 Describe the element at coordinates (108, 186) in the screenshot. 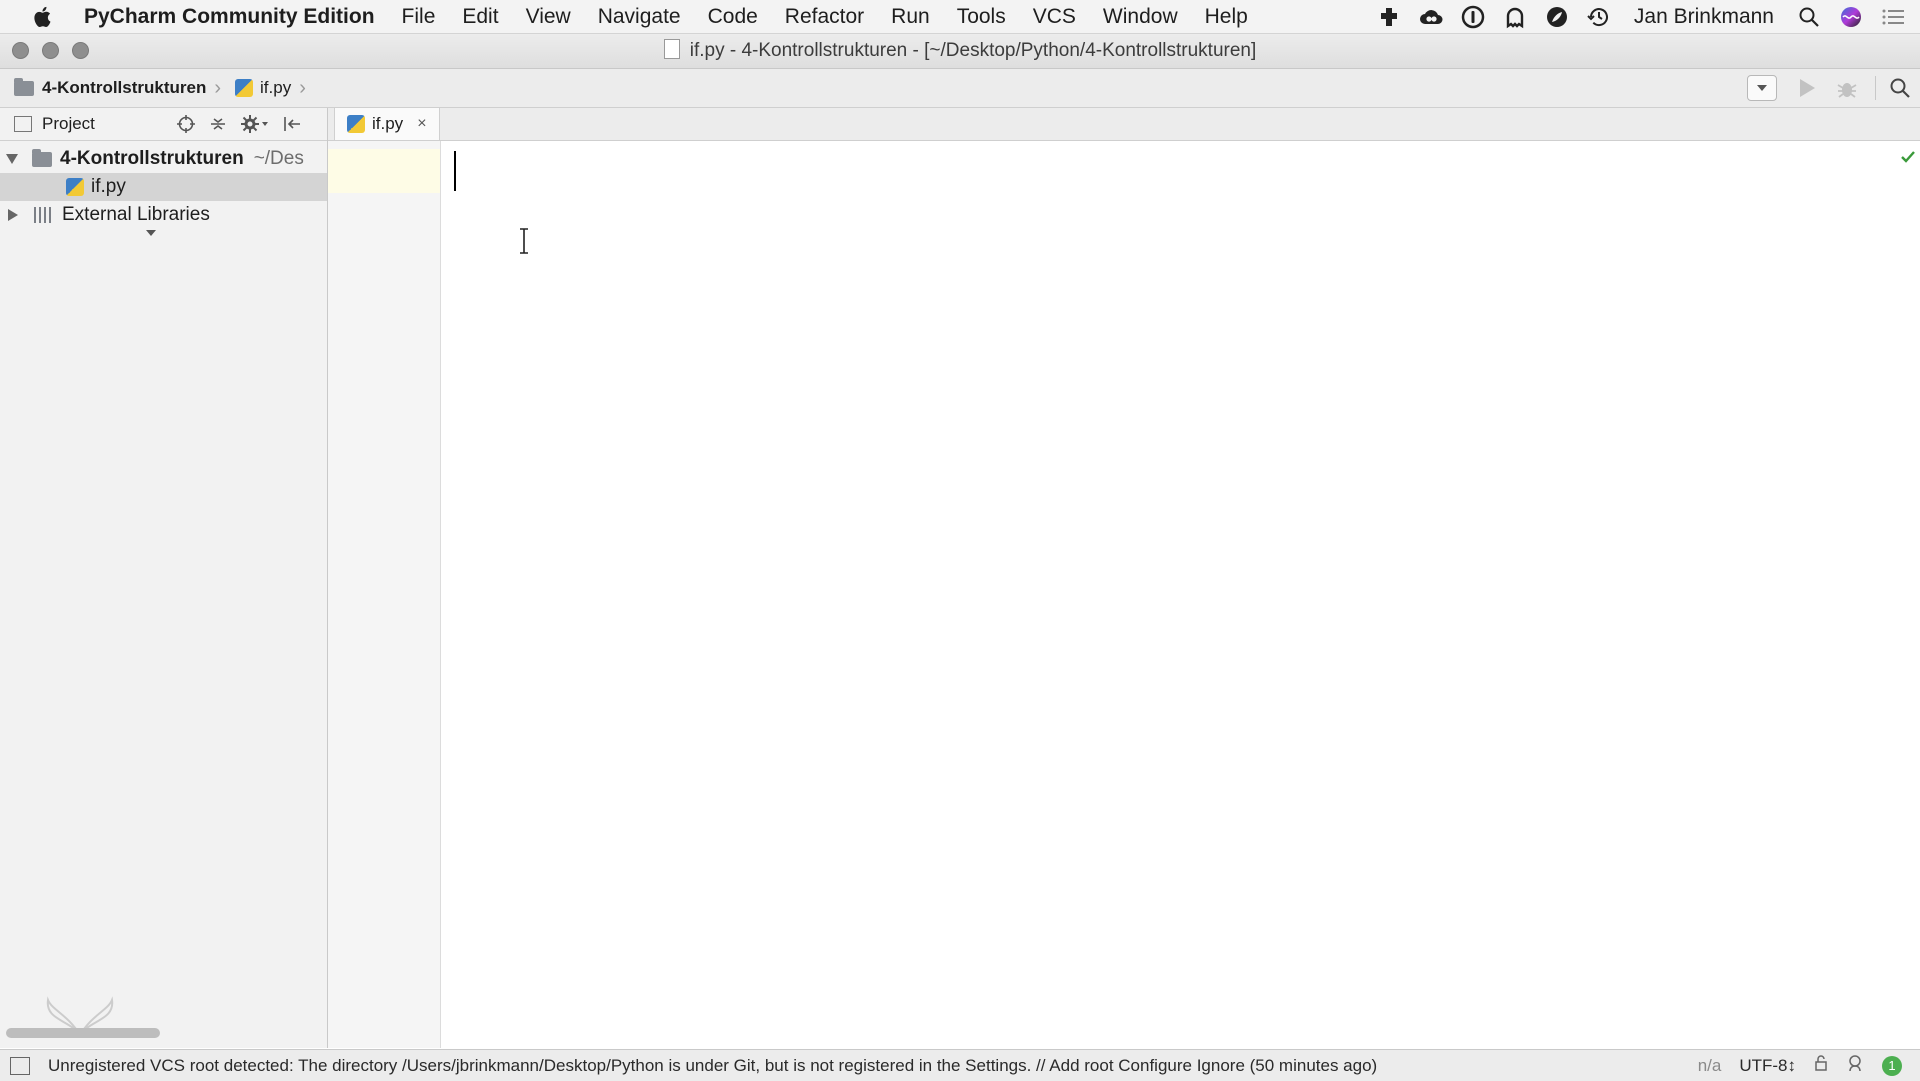

I see `tree-file-name: if.py` at that location.